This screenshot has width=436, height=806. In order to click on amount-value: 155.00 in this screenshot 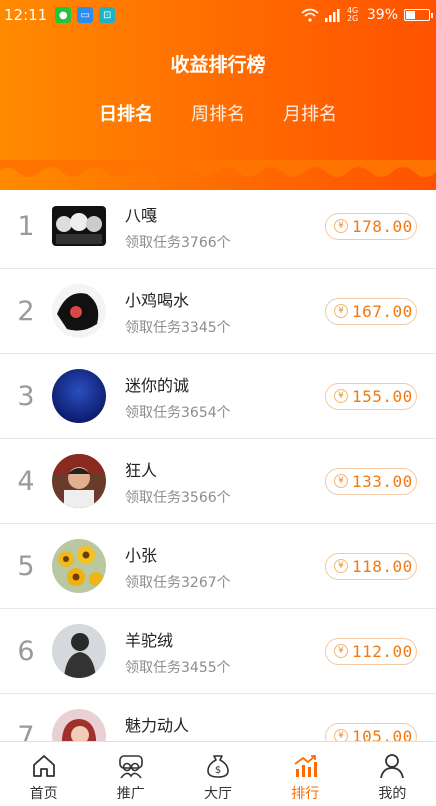, I will do `click(382, 396)`.